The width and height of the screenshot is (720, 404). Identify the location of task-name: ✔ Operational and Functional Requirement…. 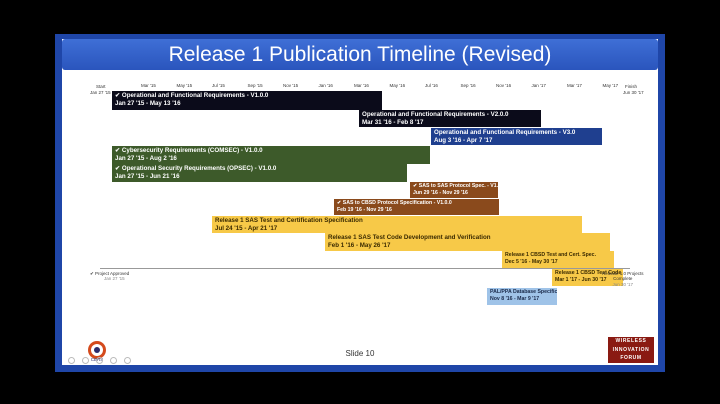
(192, 95).